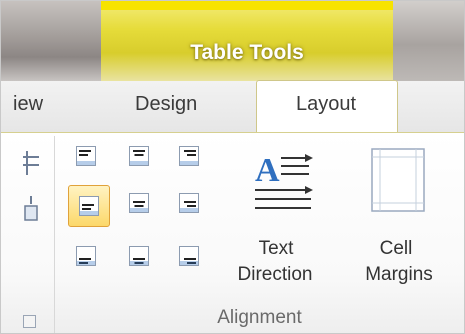 The height and width of the screenshot is (334, 465). What do you see at coordinates (247, 52) in the screenshot?
I see `contextual-title: Table Tools` at bounding box center [247, 52].